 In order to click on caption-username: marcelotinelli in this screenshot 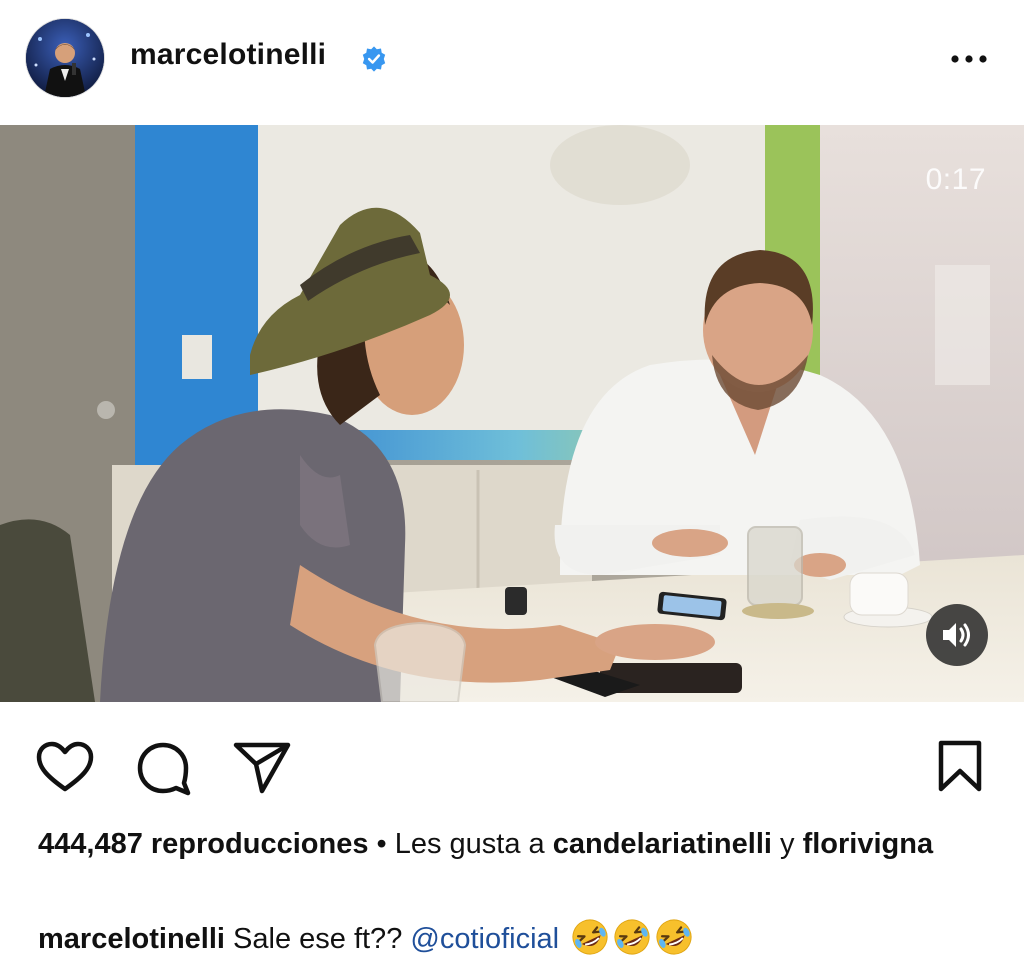, I will do `click(131, 939)`.